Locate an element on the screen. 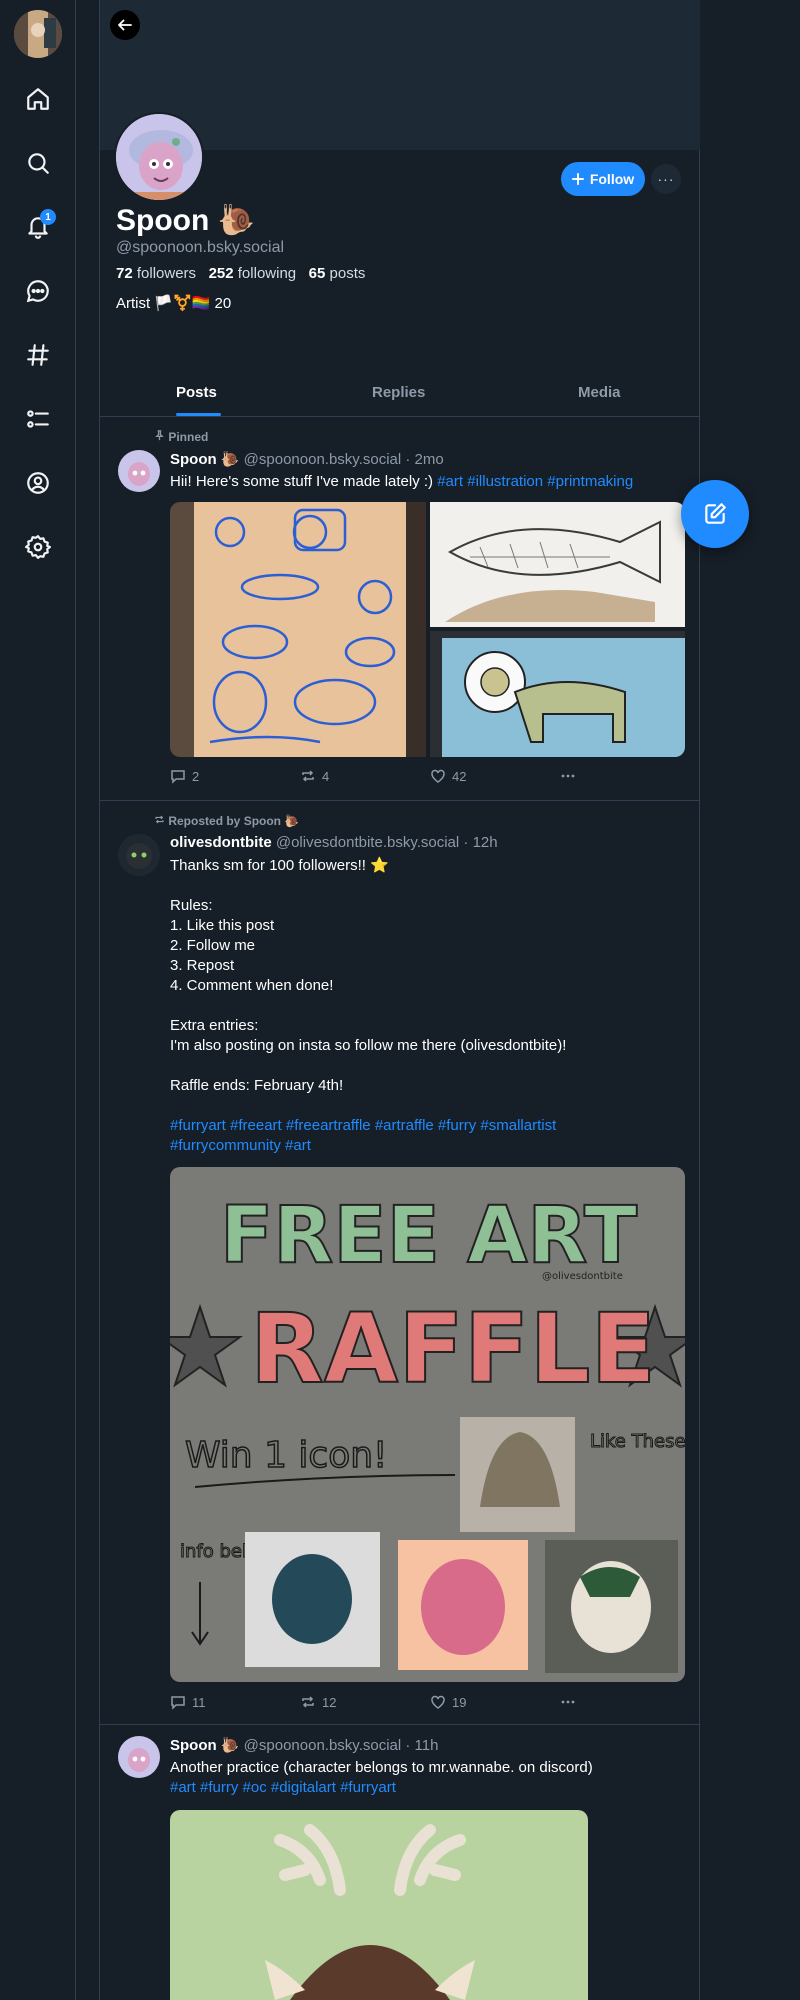 Image resolution: width=800 pixels, height=2000 pixels. compose-post-button is located at coordinates (715, 514).